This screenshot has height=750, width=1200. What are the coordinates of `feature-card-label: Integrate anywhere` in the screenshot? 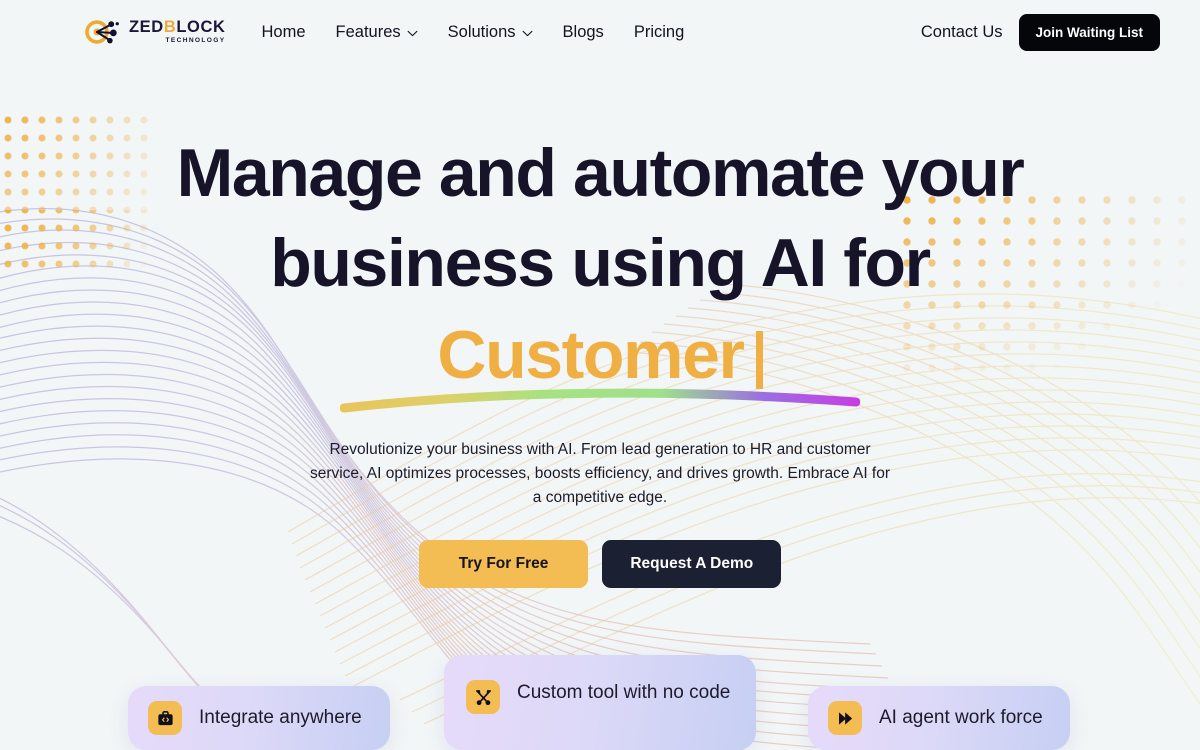 It's located at (280, 717).